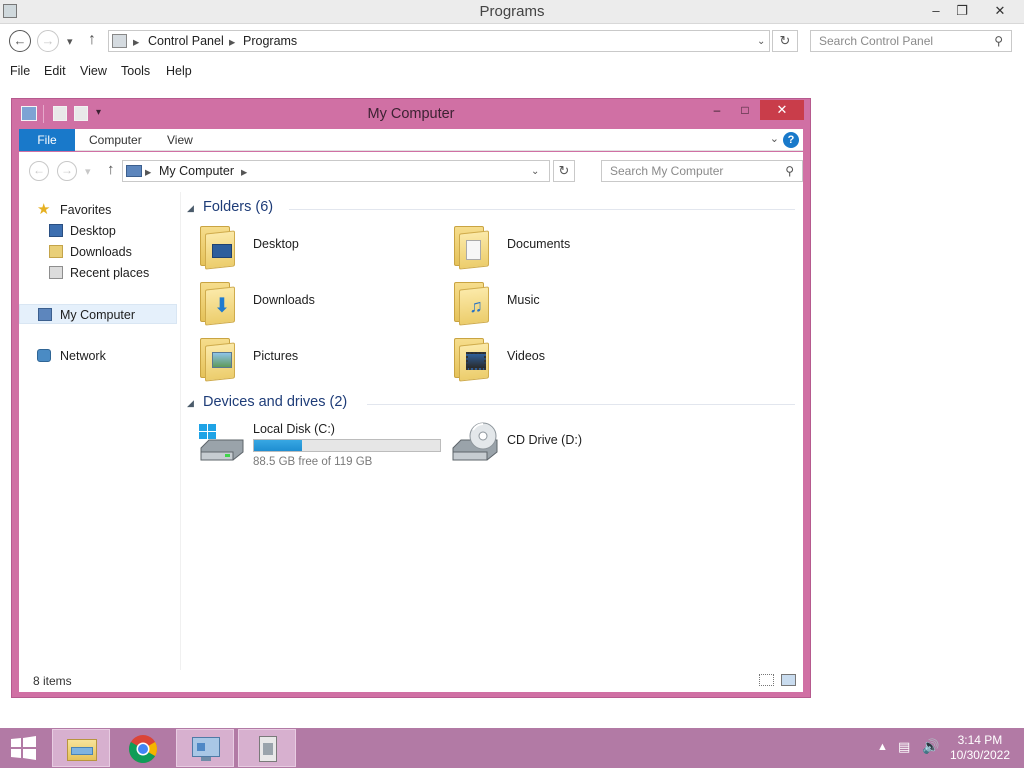 Image resolution: width=1024 pixels, height=768 pixels. I want to click on explorer-refresh-button: ↻, so click(564, 171).